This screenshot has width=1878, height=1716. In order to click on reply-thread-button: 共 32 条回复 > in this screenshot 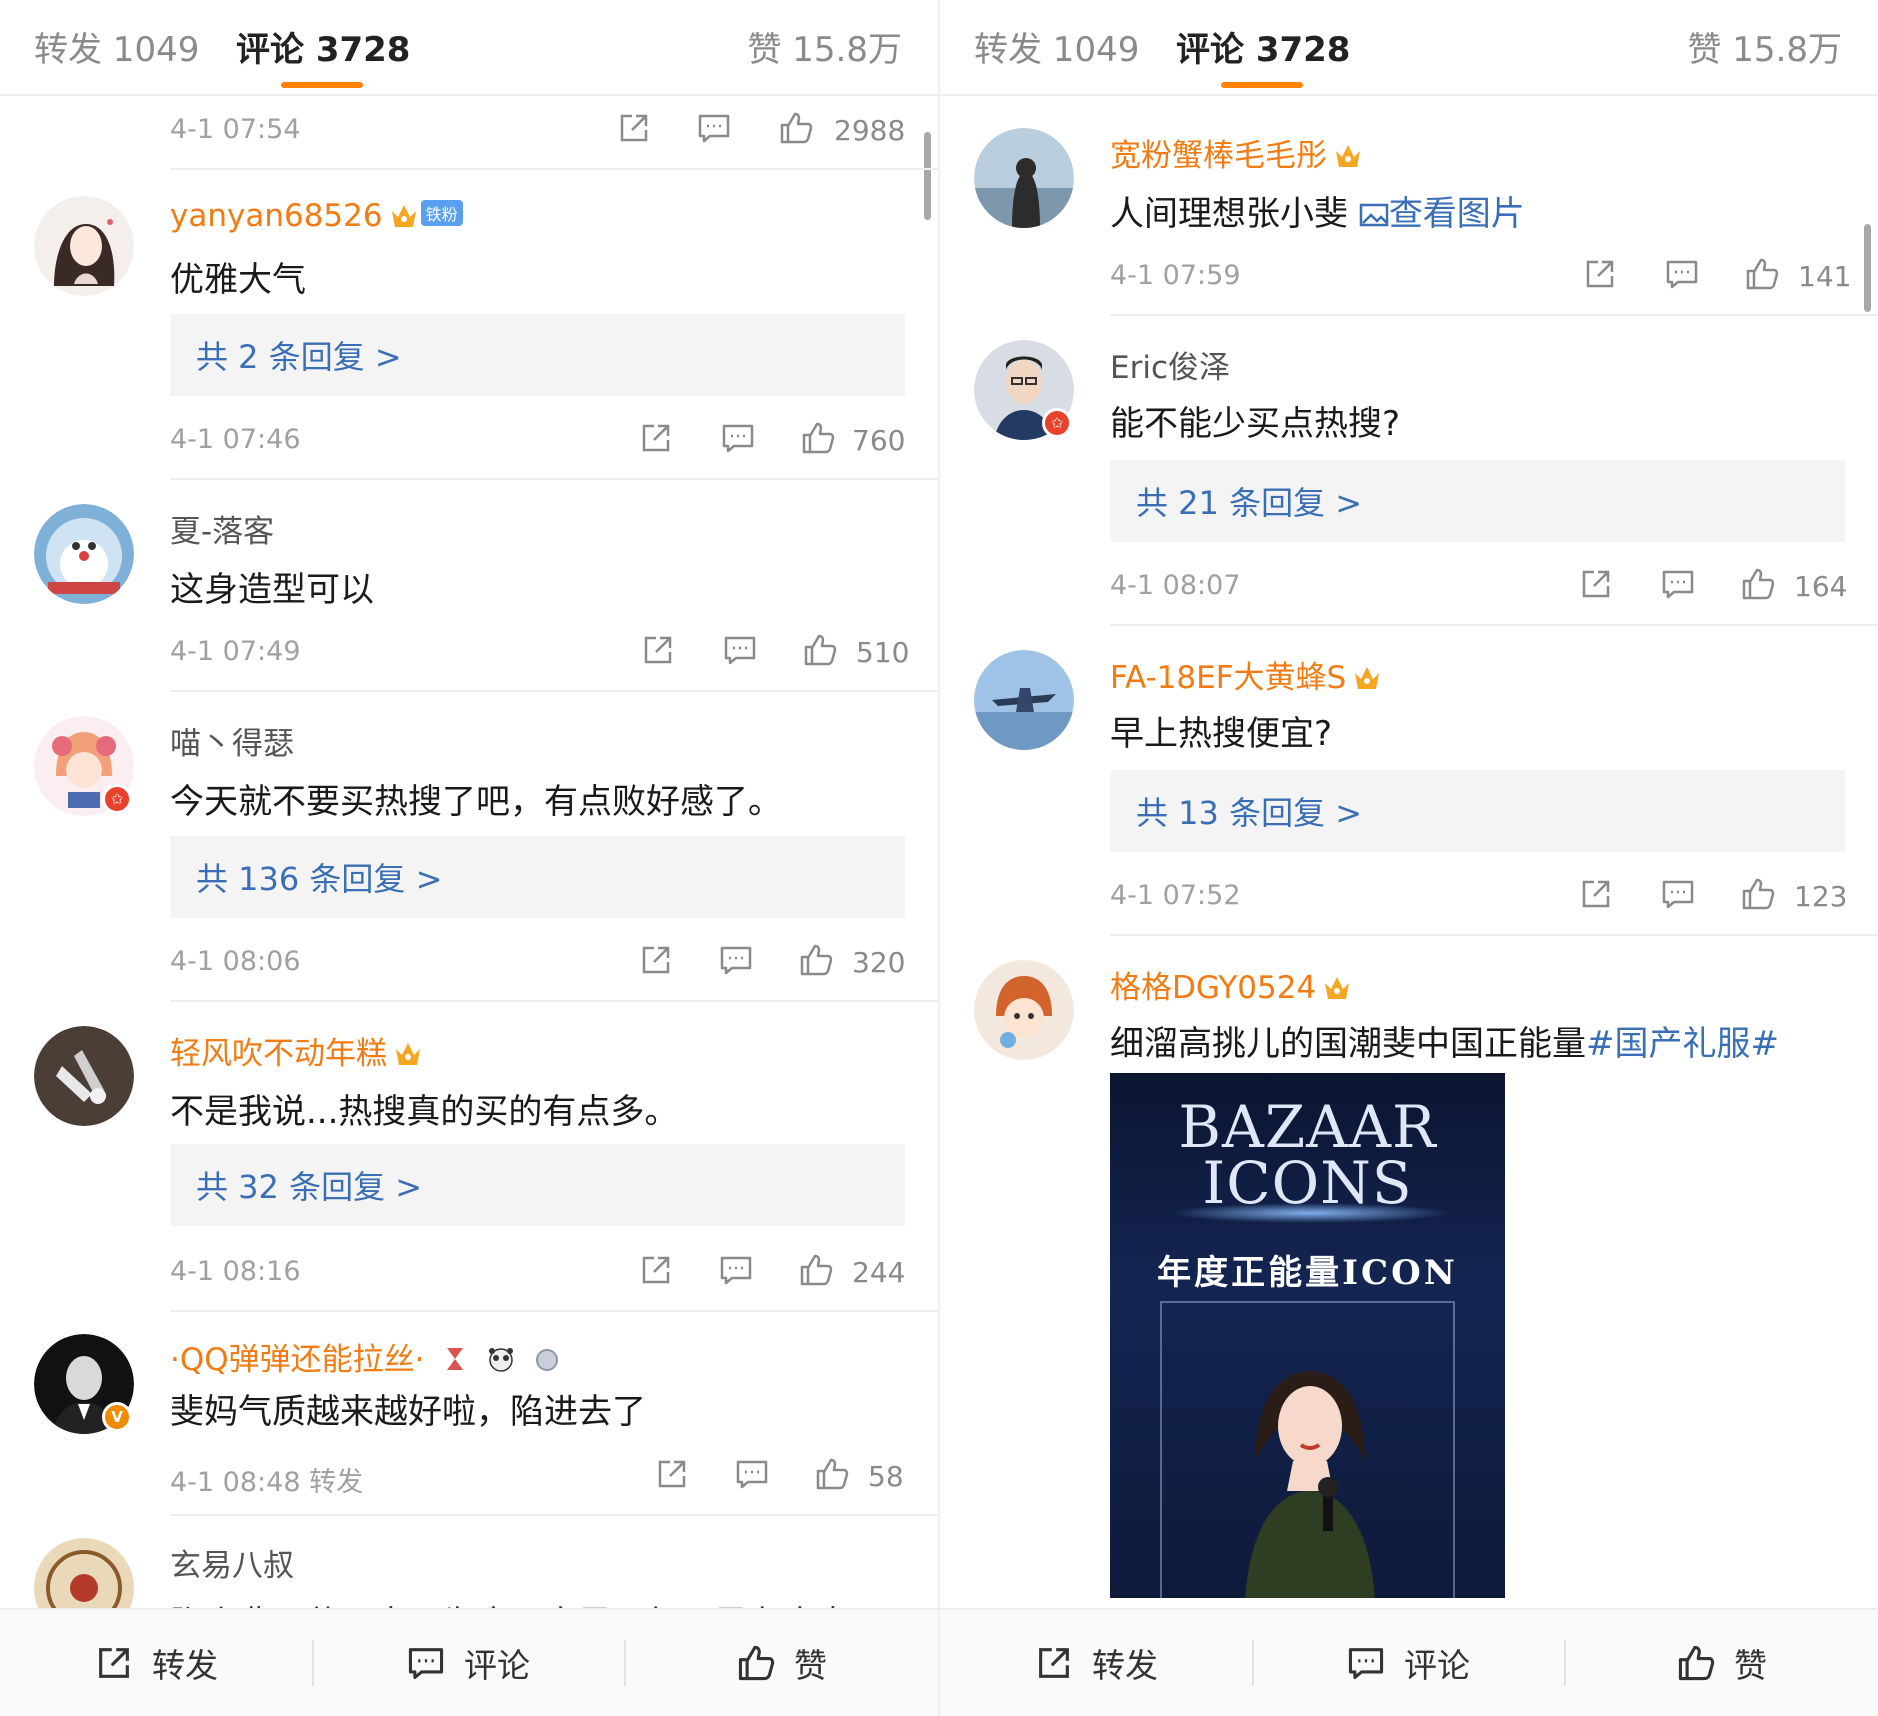, I will do `click(537, 1185)`.